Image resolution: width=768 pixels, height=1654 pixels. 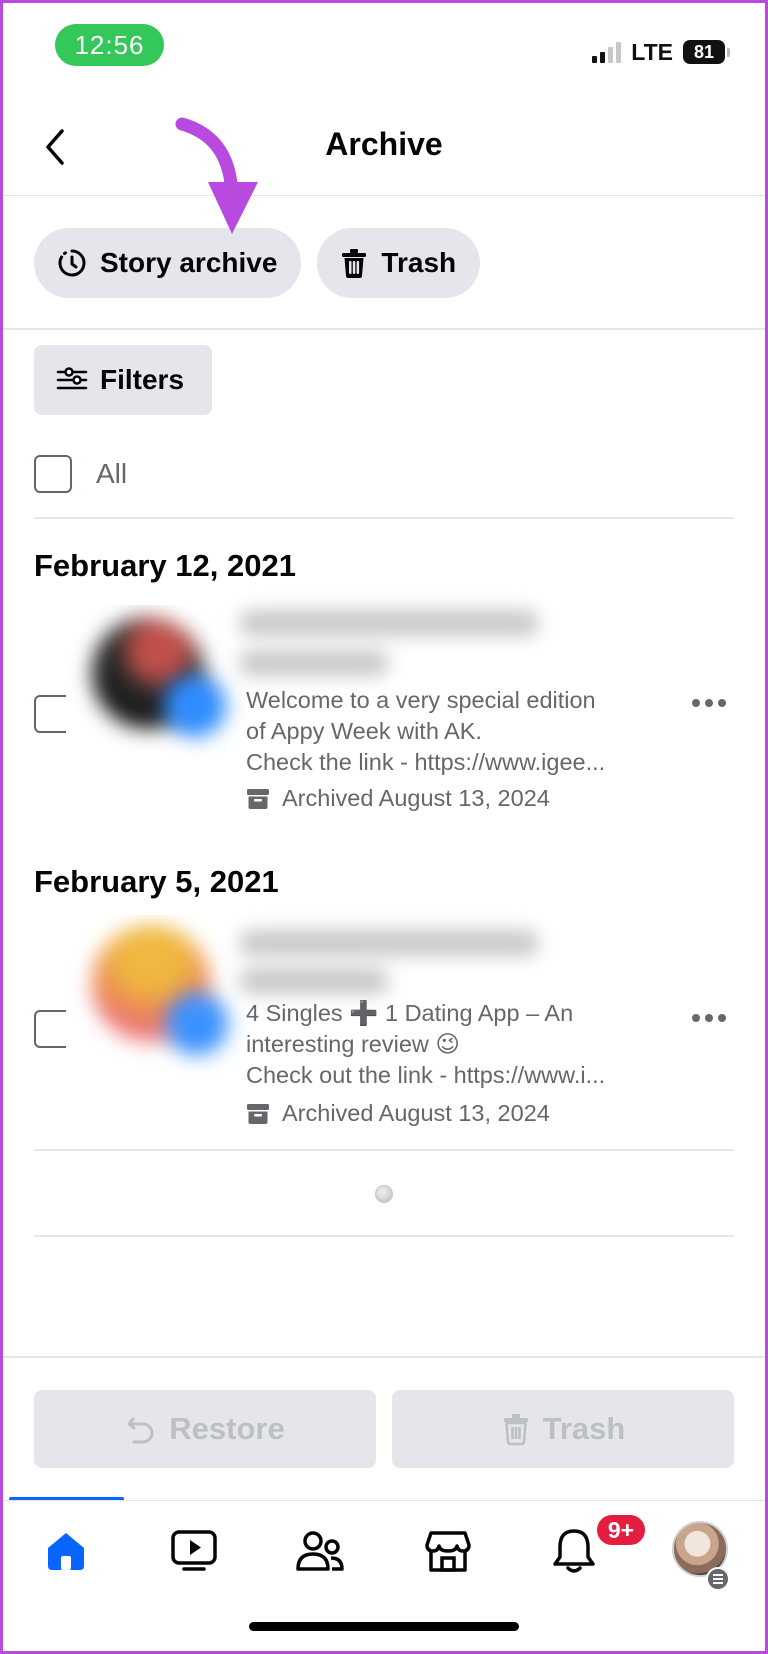 I want to click on status-indicators: LTE 81, so click(x=661, y=52).